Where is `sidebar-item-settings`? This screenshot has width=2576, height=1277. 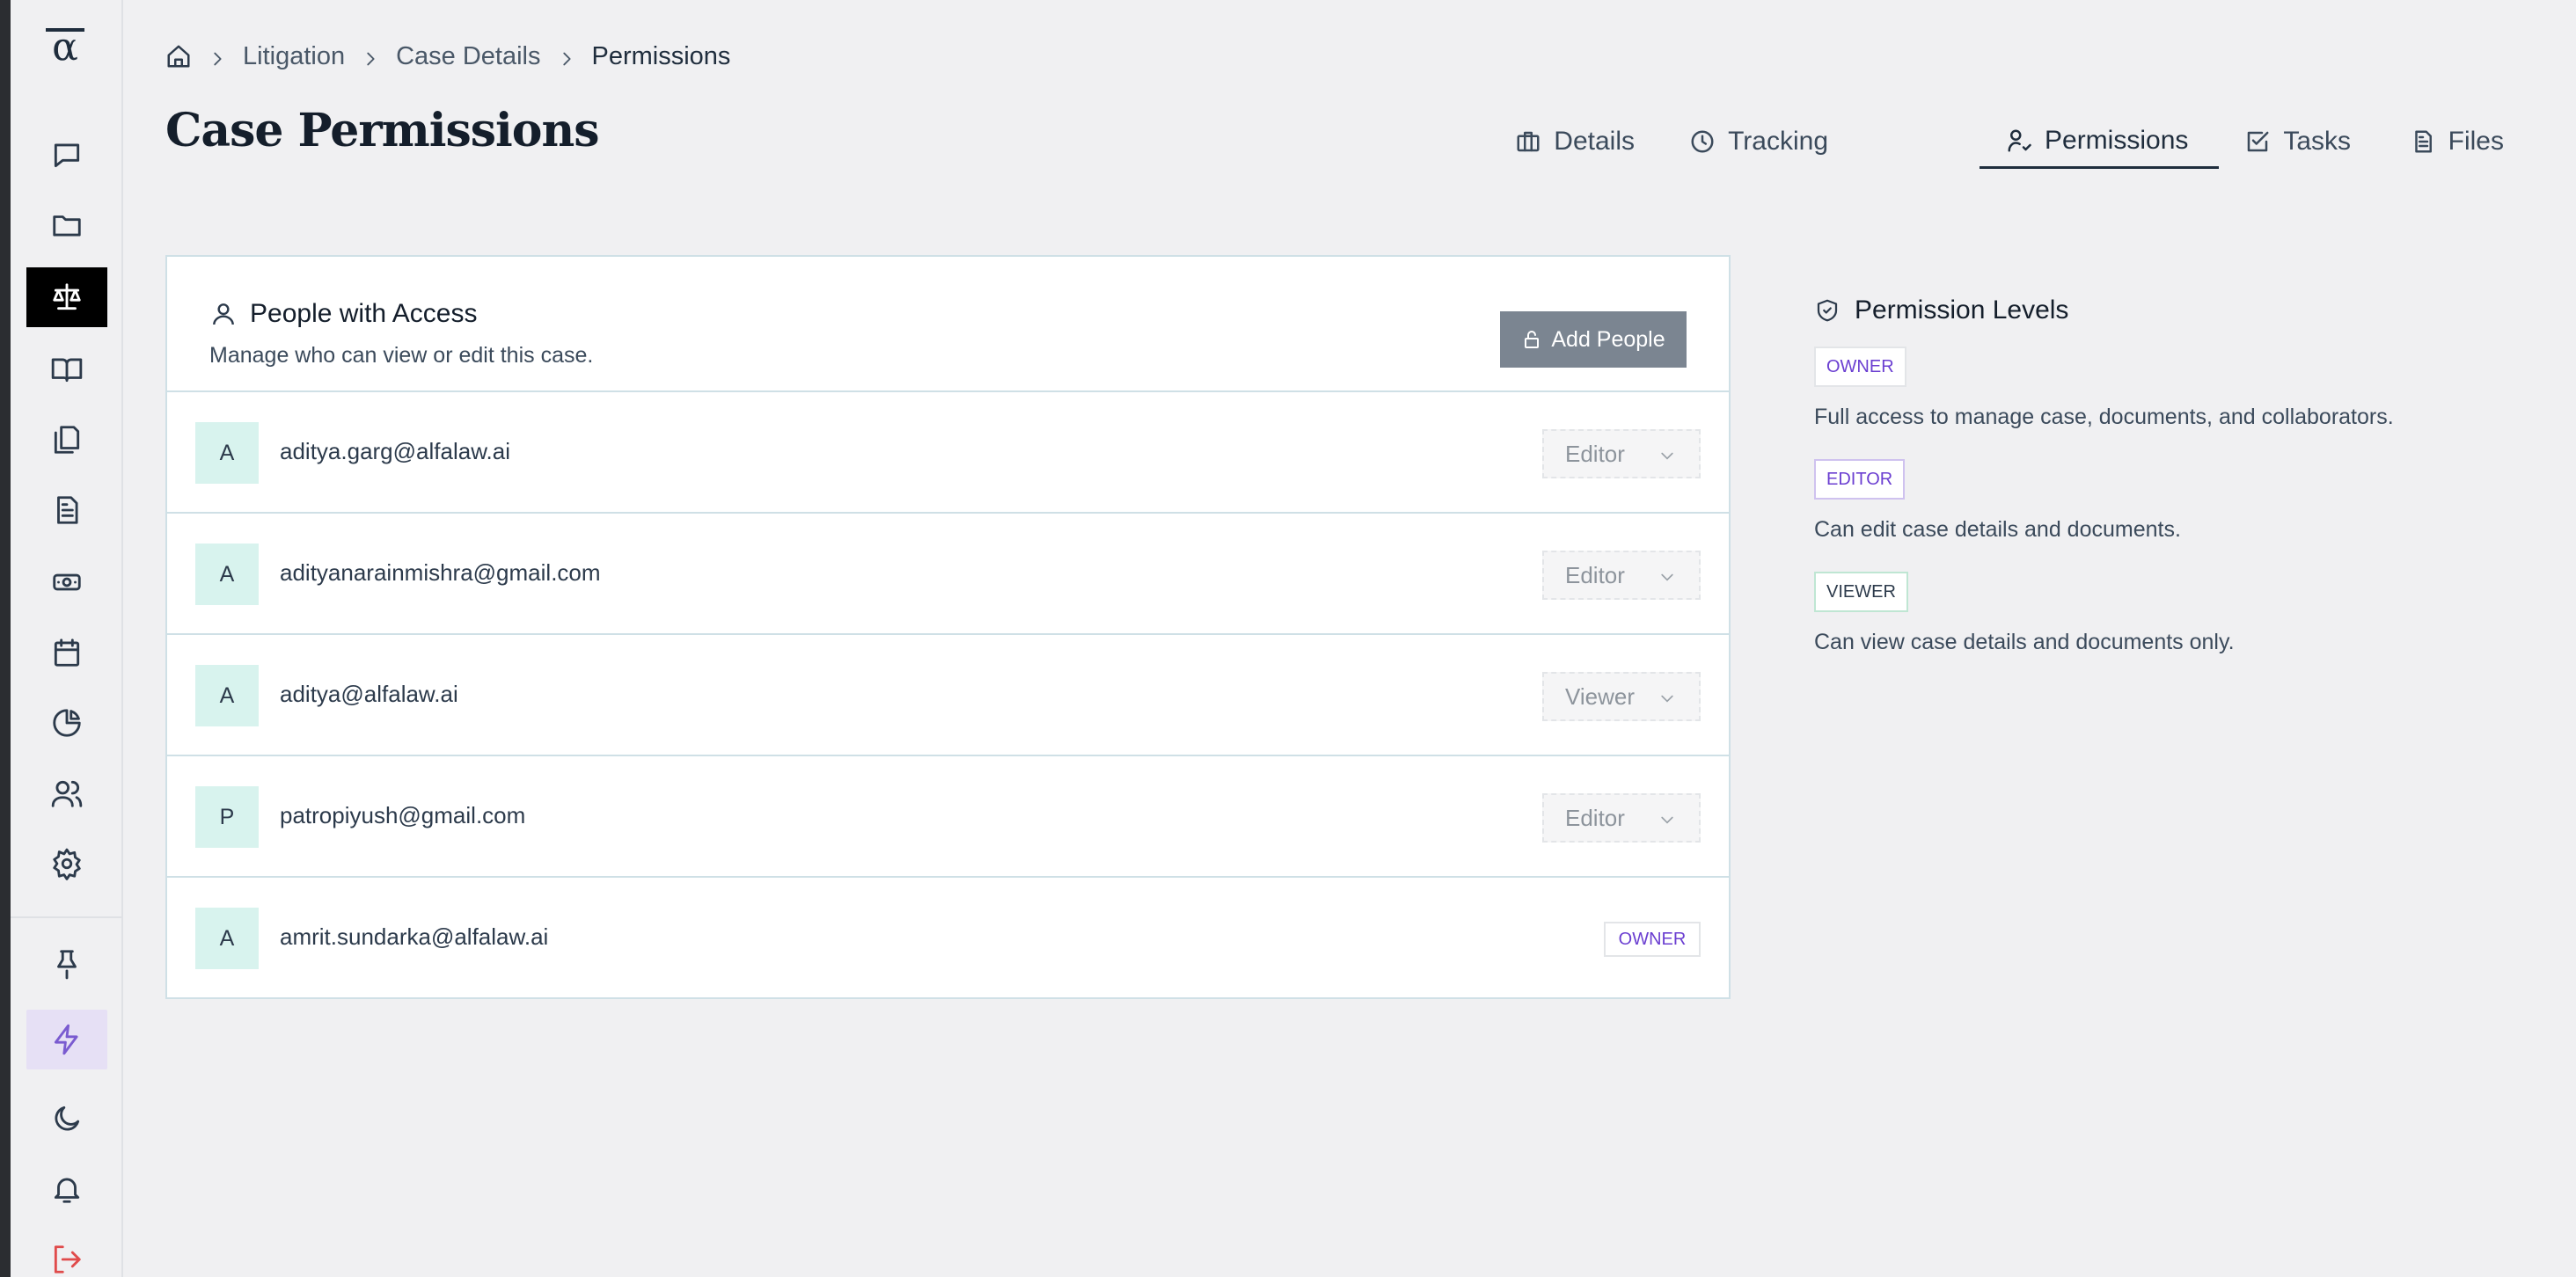 sidebar-item-settings is located at coordinates (66, 864).